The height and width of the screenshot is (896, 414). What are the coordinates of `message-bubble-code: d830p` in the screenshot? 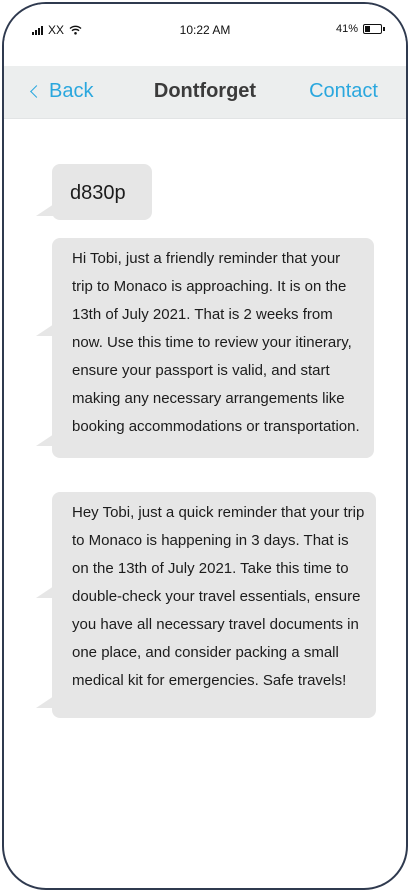 It's located at (94, 192).